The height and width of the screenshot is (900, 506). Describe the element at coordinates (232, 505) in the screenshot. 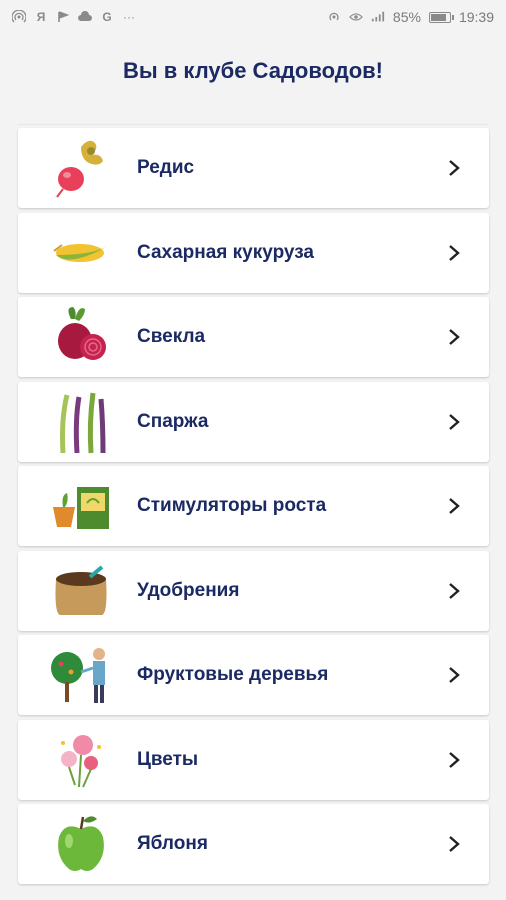

I see `item-label: Стимуляторы роста` at that location.